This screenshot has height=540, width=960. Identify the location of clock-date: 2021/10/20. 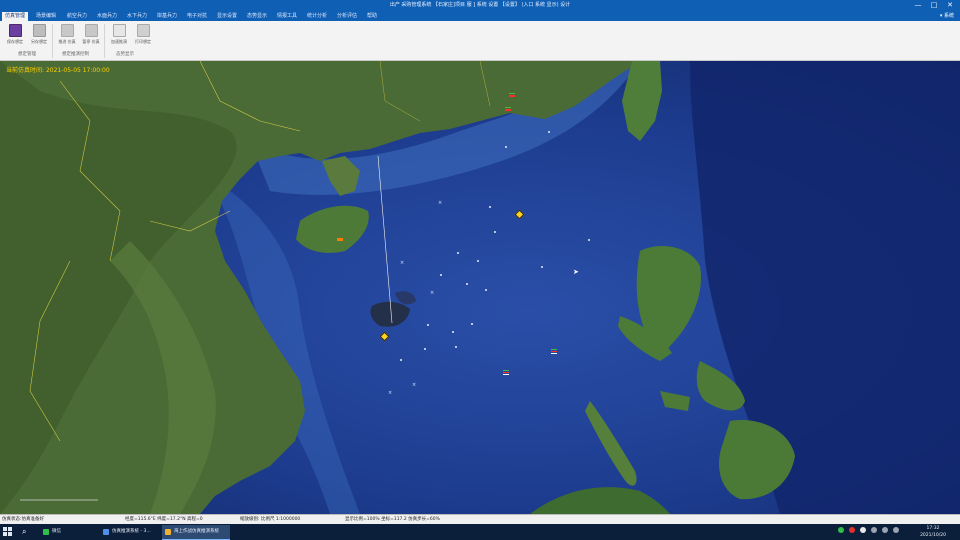
(933, 535).